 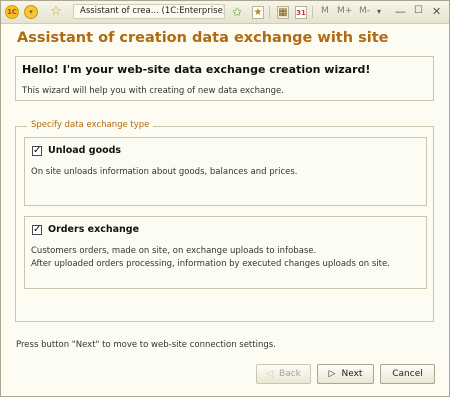 What do you see at coordinates (149, 11) in the screenshot?
I see `window-title: Assistant of crea... (1C:Enterprise)` at bounding box center [149, 11].